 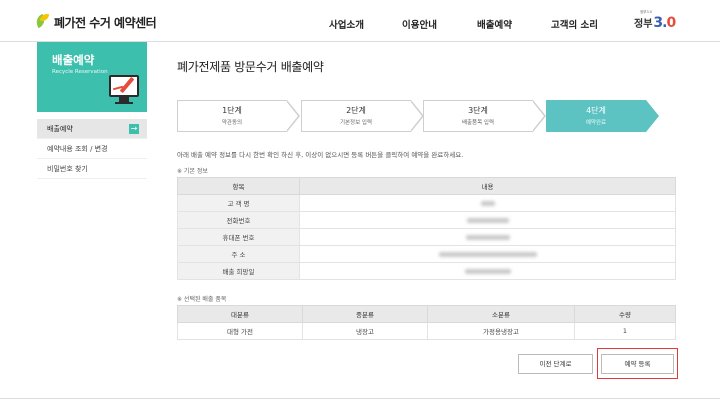 I want to click on sidebar-item-lookup: 예약내용 조회 / 변경, so click(x=92, y=149).